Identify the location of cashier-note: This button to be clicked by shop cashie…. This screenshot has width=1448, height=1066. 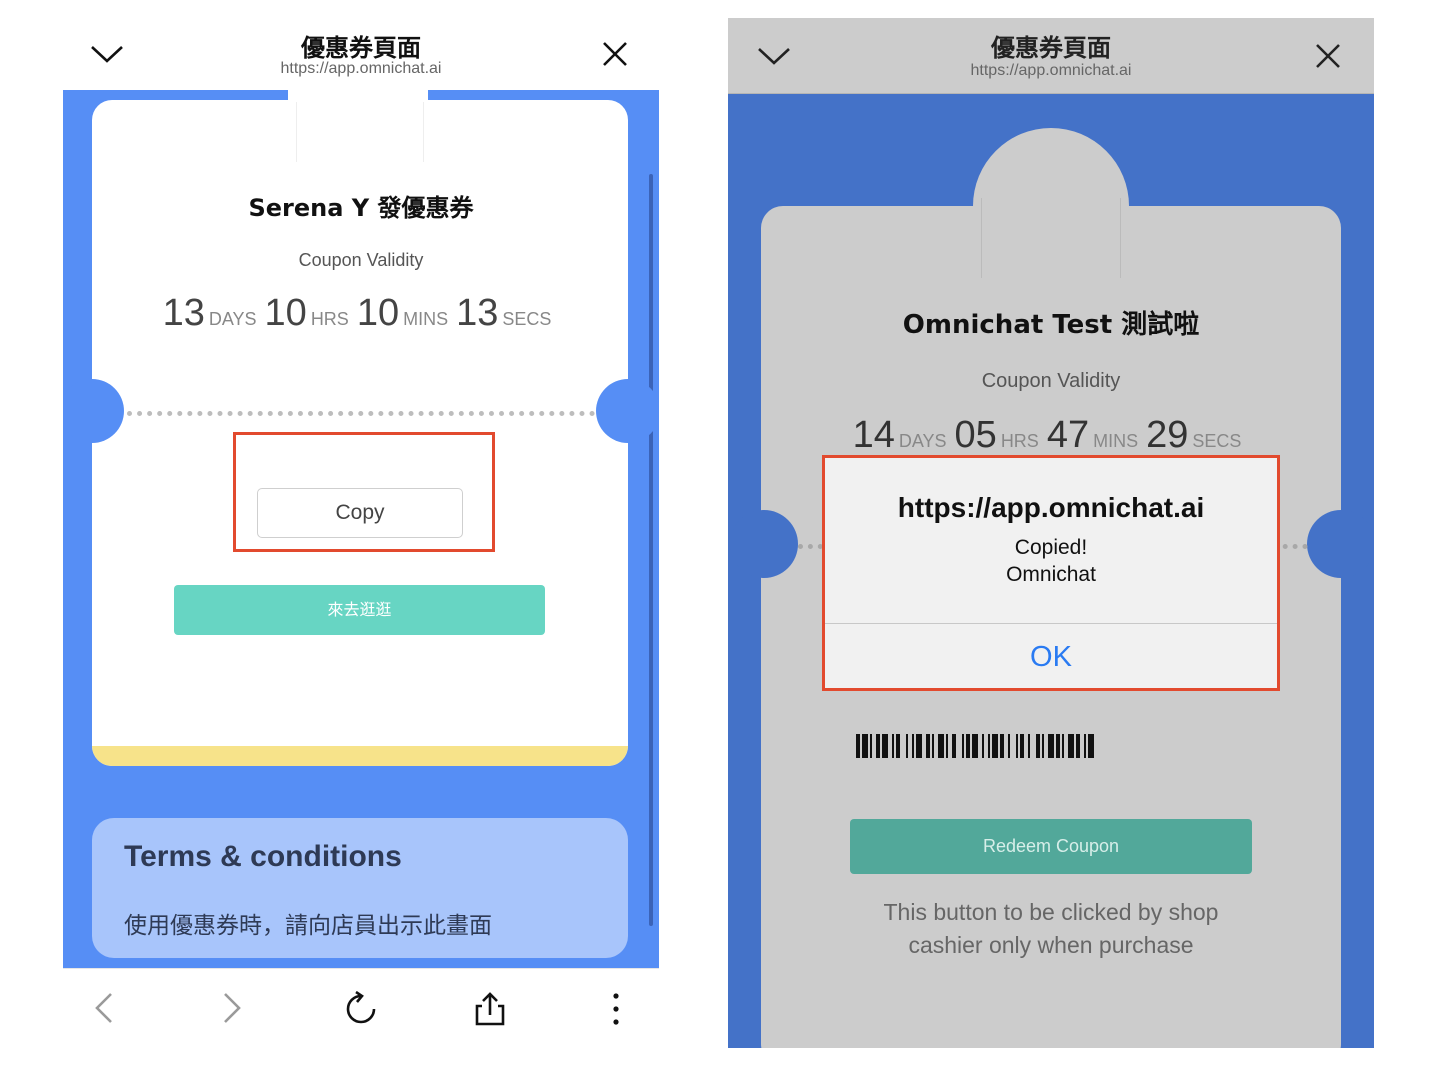
(1051, 929).